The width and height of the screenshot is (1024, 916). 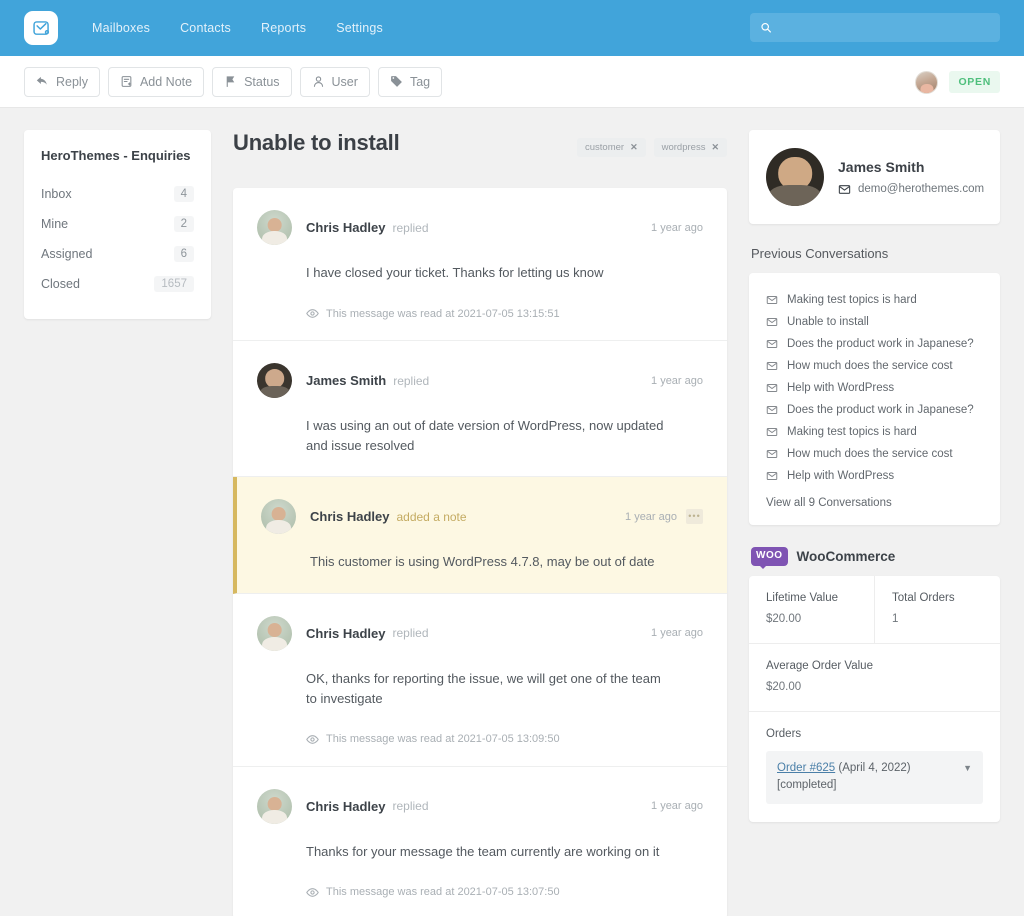 I want to click on add-note-button-label: Add Note, so click(x=166, y=81).